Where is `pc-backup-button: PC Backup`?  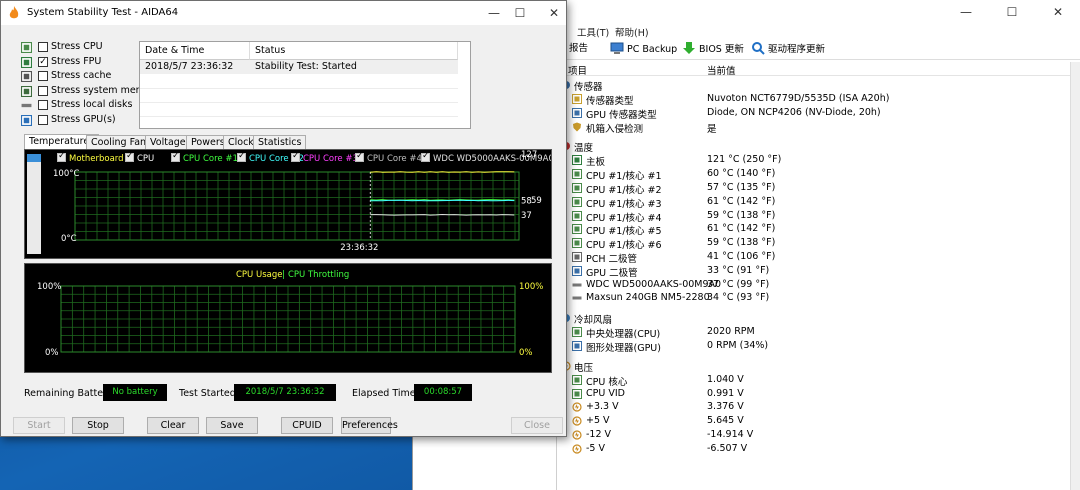 pc-backup-button: PC Backup is located at coordinates (643, 49).